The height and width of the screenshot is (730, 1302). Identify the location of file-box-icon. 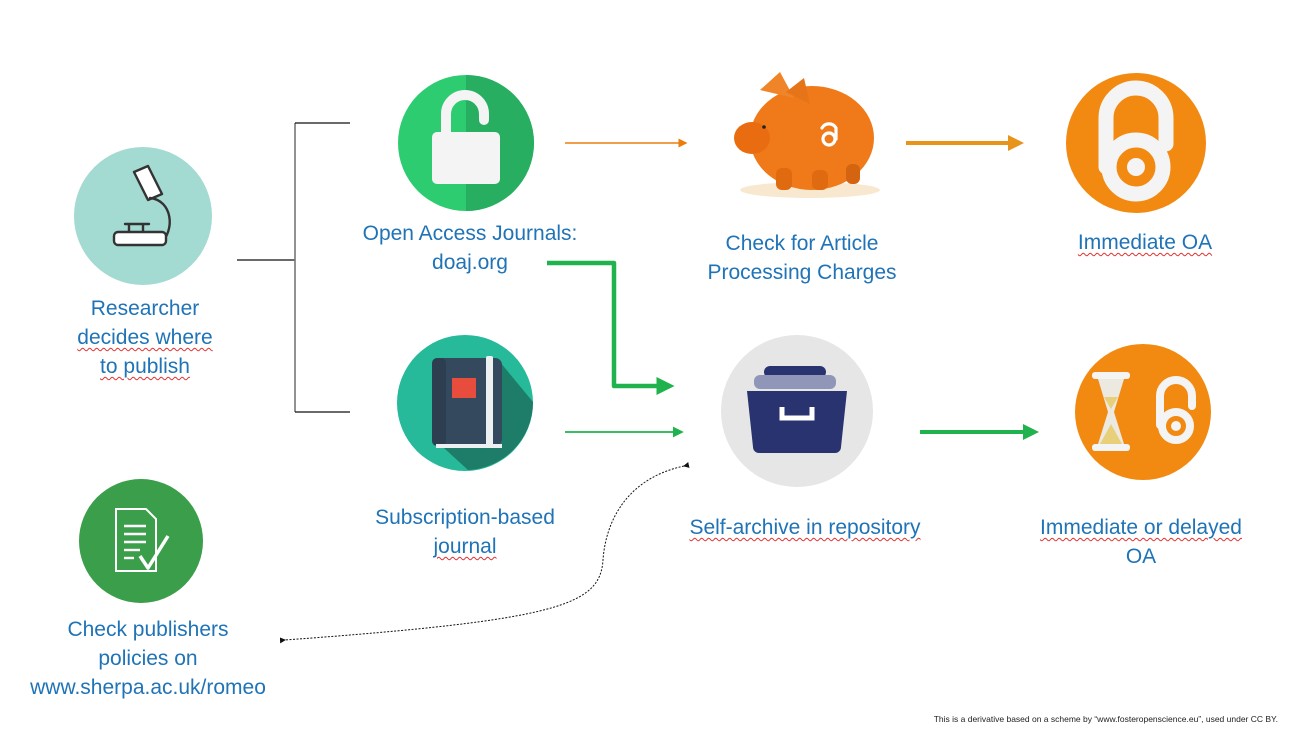
(797, 411).